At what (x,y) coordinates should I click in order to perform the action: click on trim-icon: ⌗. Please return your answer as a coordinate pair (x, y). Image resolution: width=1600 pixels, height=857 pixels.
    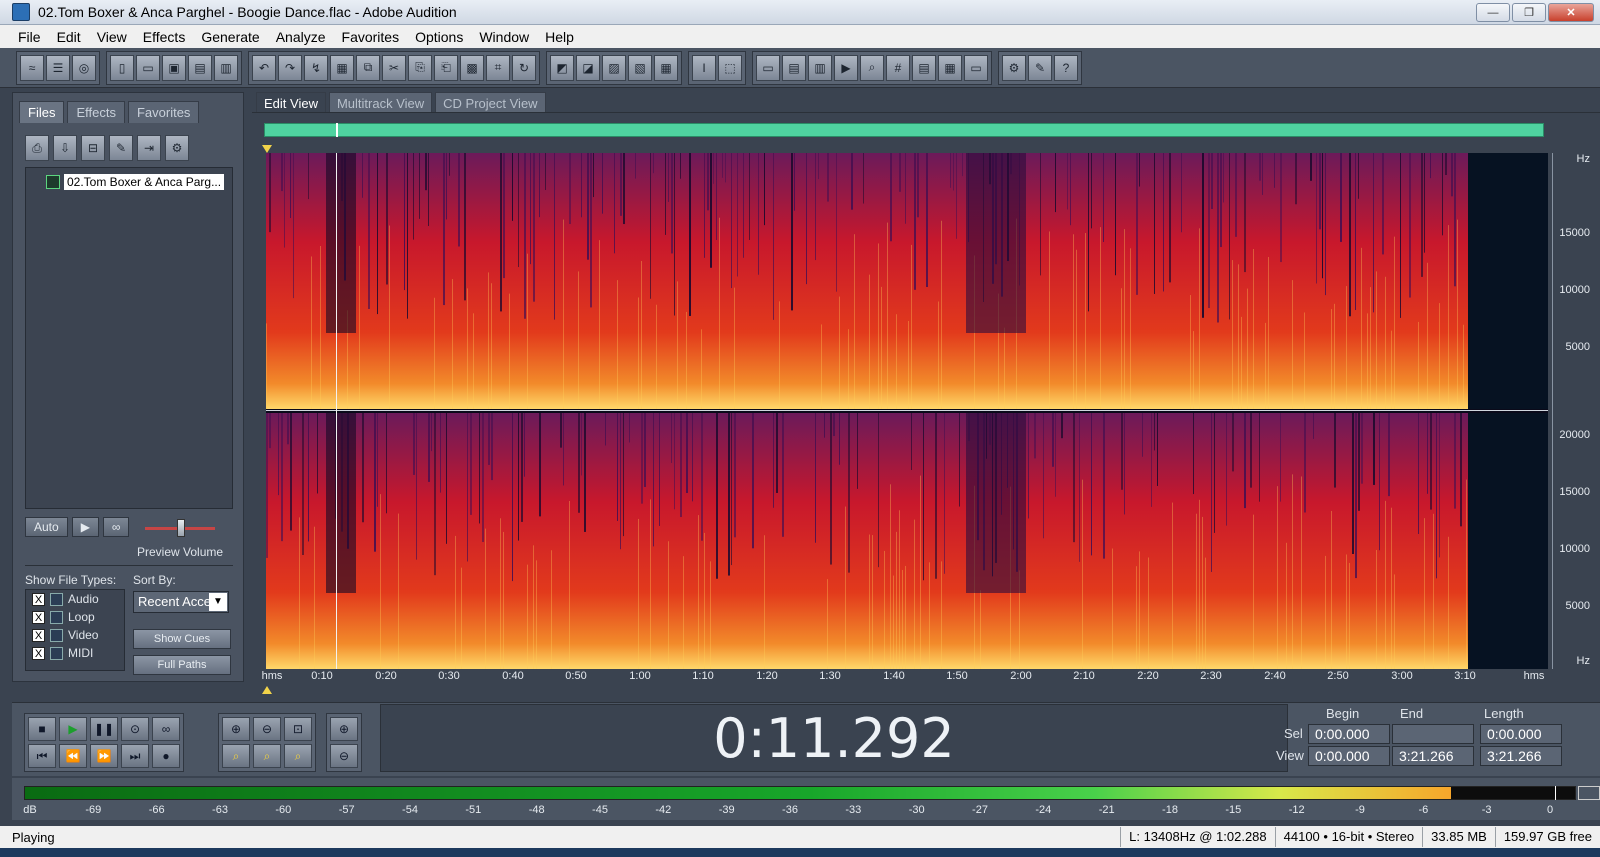
    Looking at the image, I should click on (498, 67).